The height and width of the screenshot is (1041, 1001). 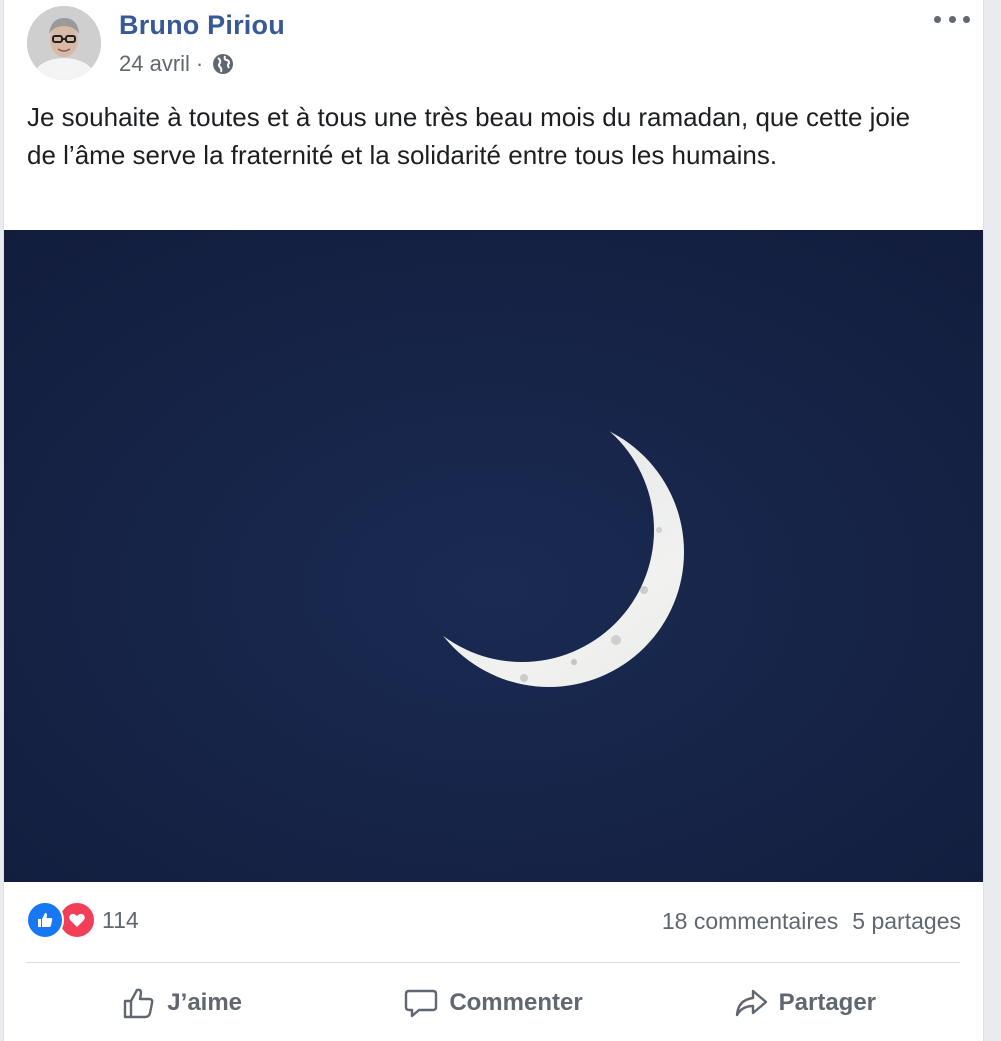 I want to click on engagement-counts: 18 commentaires 5 partages, so click(x=811, y=921).